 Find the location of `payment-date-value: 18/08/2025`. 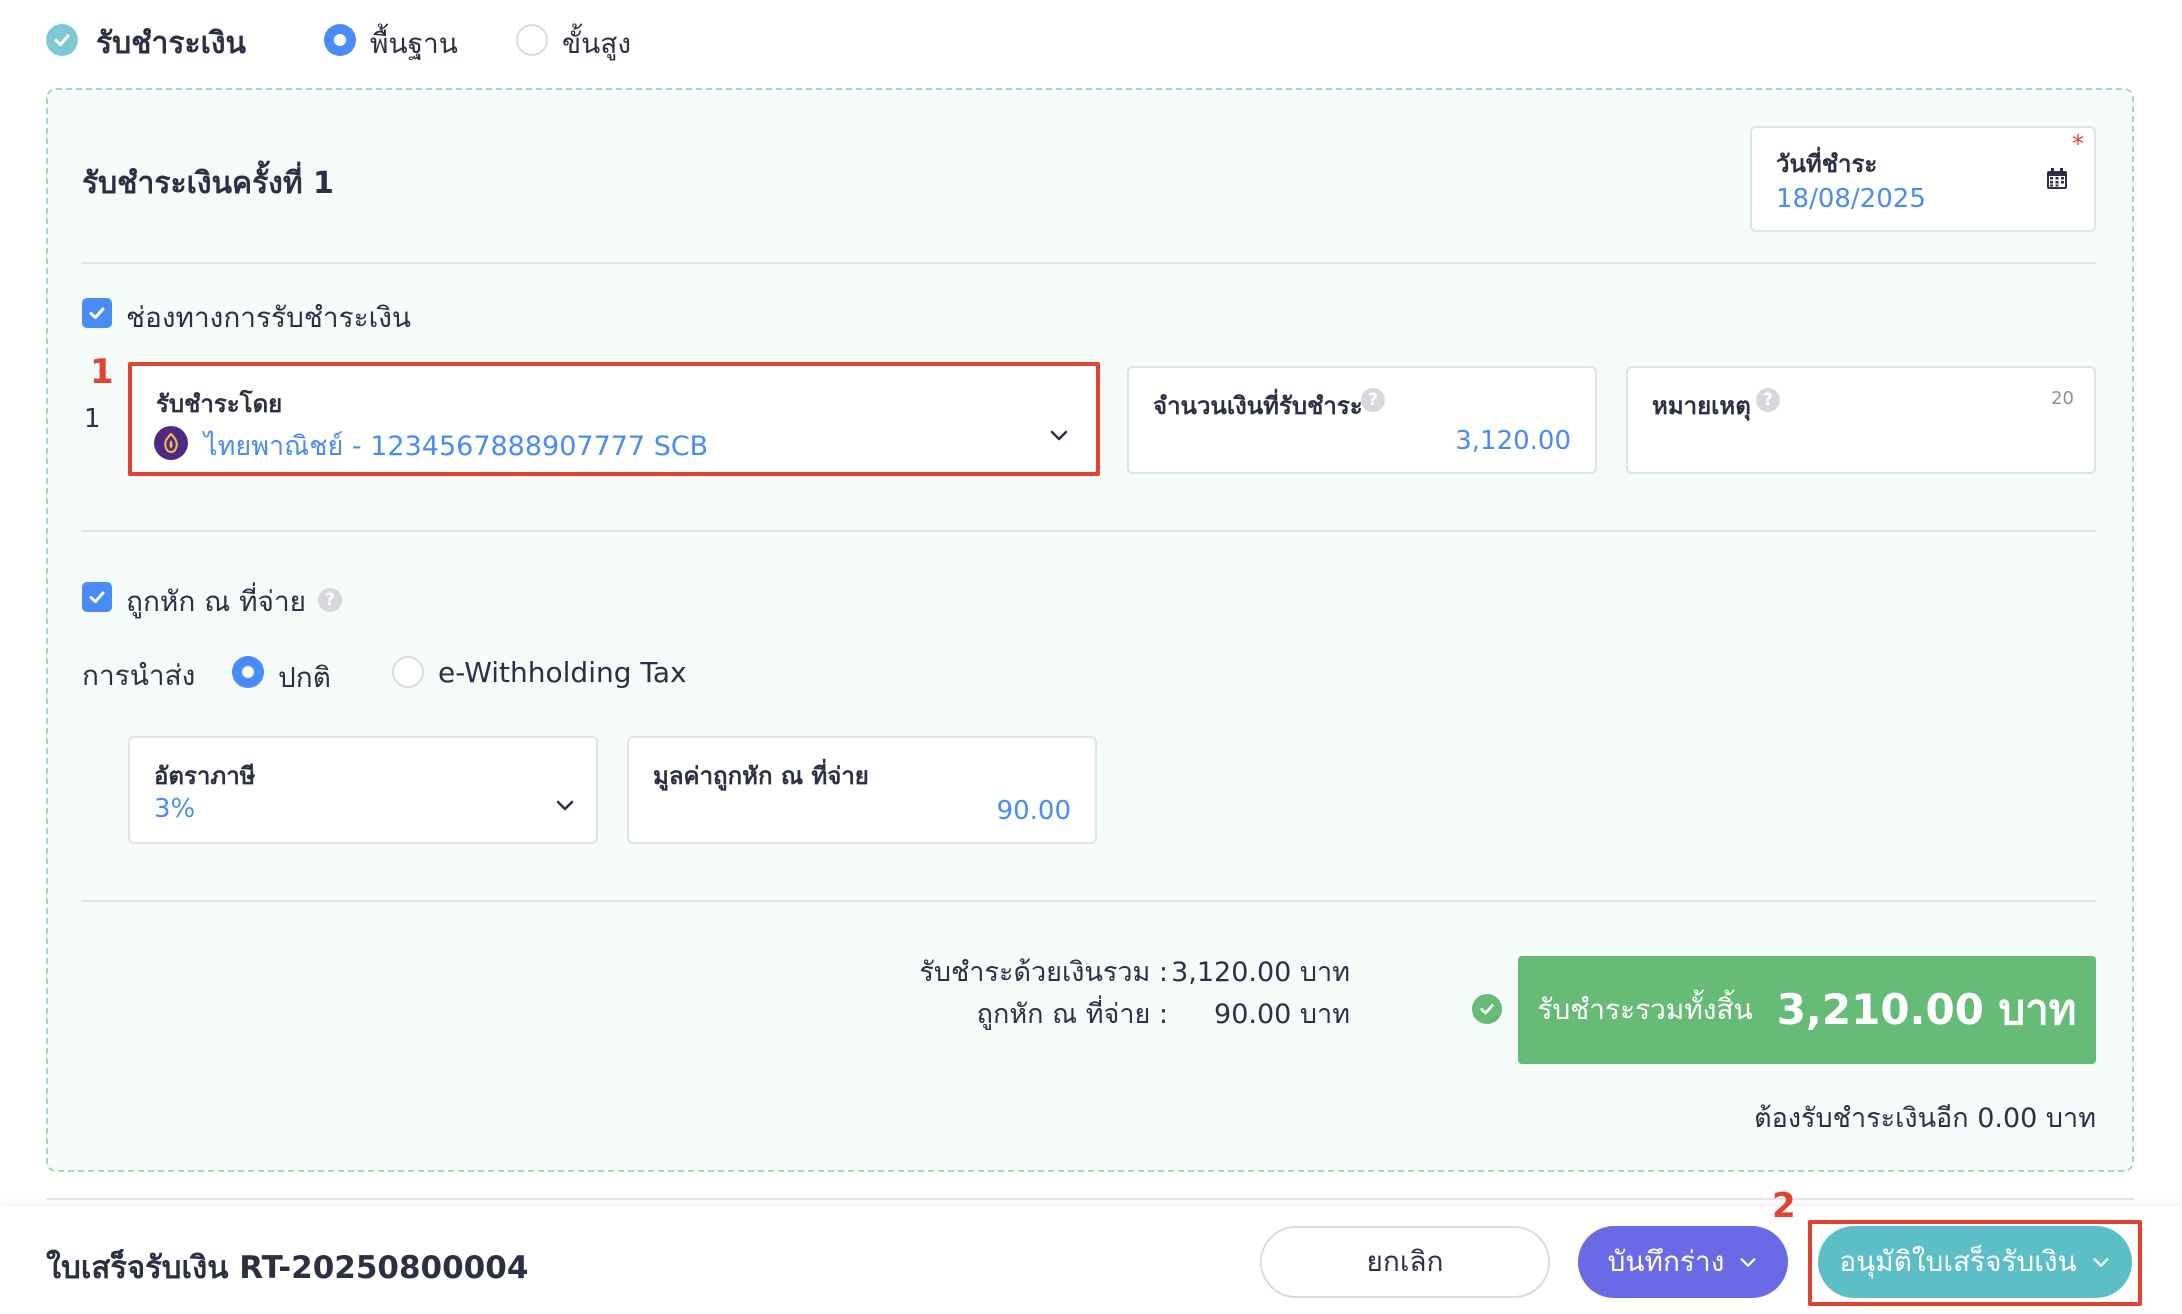

payment-date-value: 18/08/2025 is located at coordinates (1851, 199).